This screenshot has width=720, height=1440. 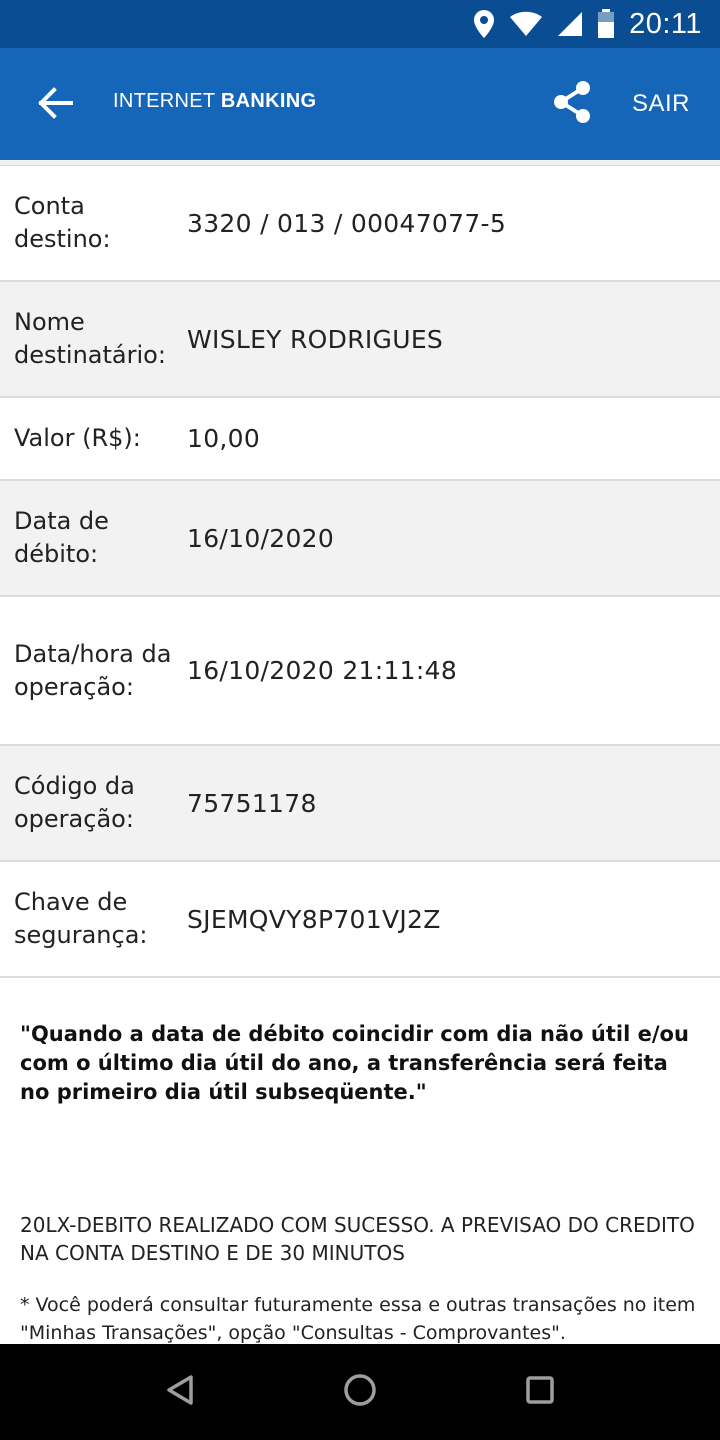 I want to click on detail-label: Chave de segurança:, so click(x=81, y=918).